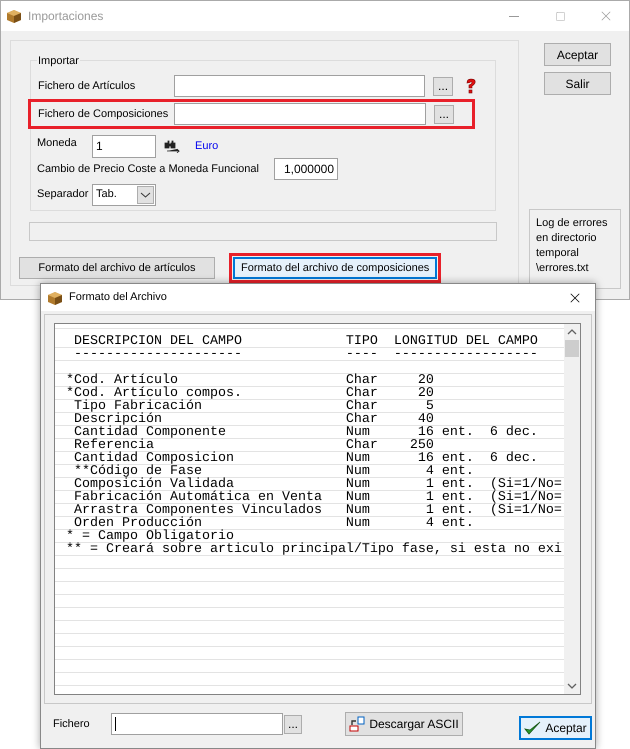 The image size is (630, 749). Describe the element at coordinates (305, 341) in the screenshot. I see `memo-line: DESCRIPCION DEL CAMPO TIPO LONGITUD DEL CAMPO` at that location.